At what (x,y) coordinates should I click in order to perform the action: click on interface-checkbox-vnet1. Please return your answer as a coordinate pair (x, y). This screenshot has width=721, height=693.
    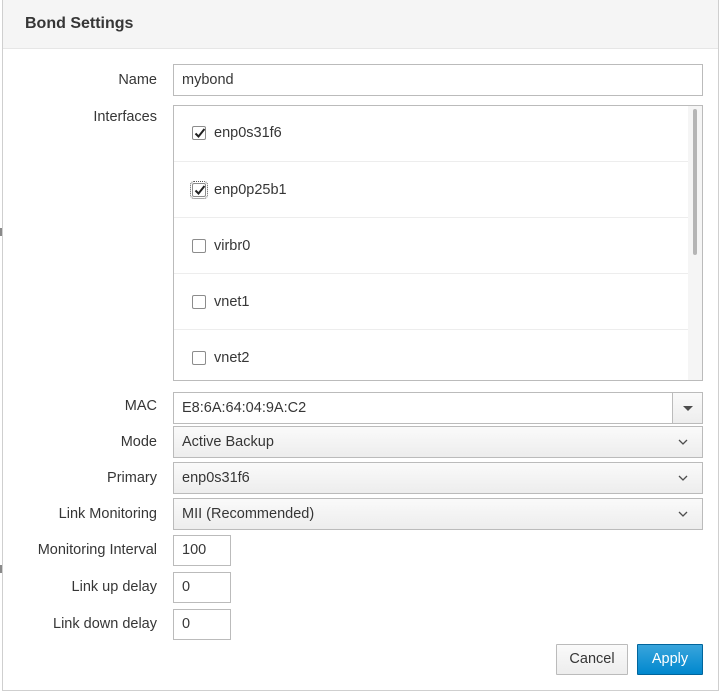
    Looking at the image, I should click on (199, 302).